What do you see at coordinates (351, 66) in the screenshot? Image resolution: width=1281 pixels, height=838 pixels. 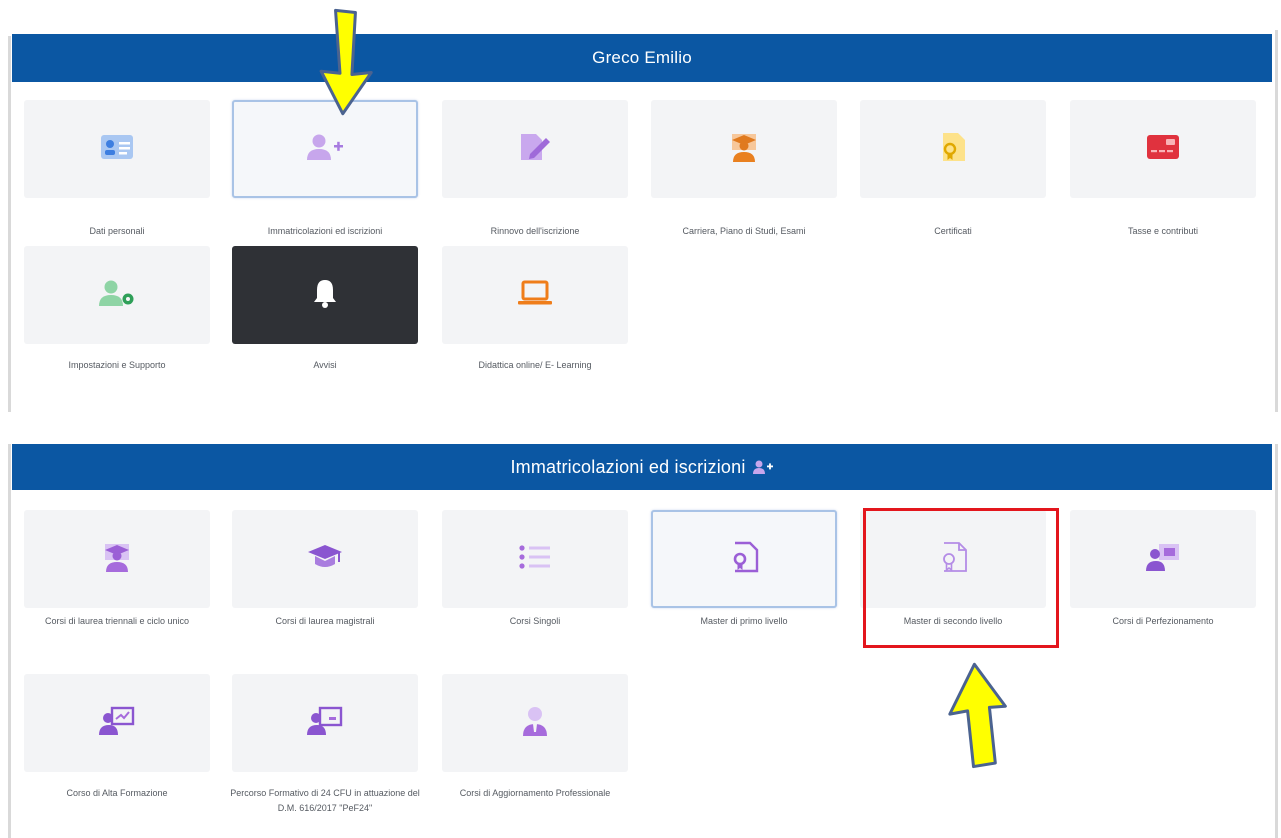 I see `annotation-arrow-down` at bounding box center [351, 66].